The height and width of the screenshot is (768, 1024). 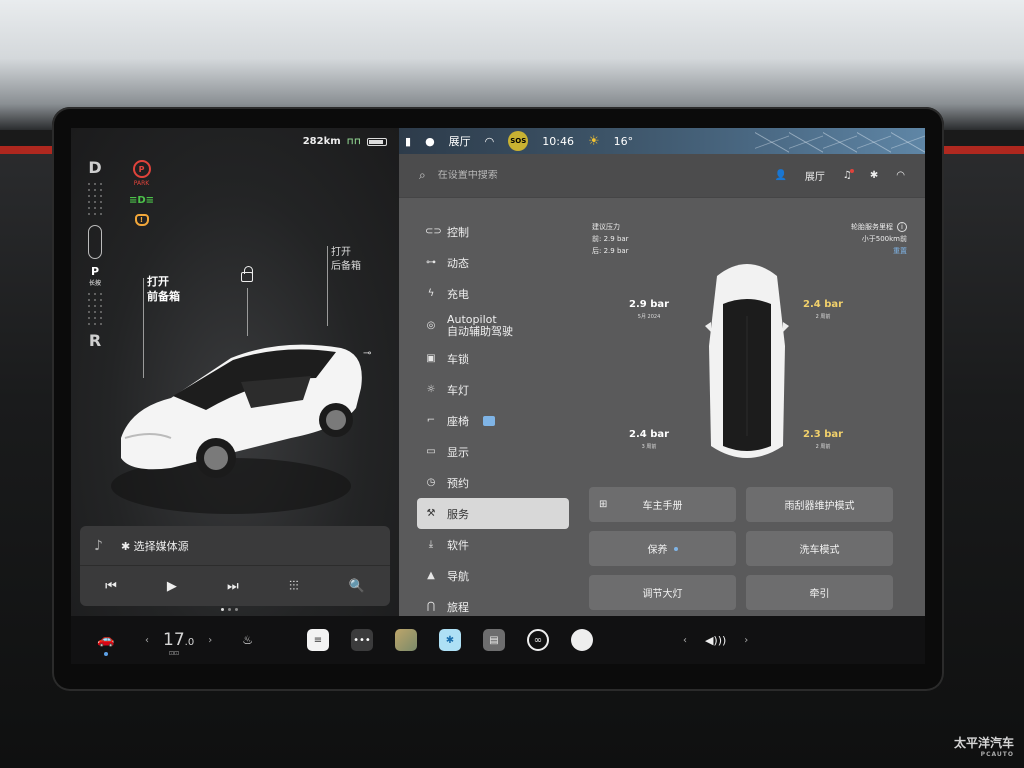 What do you see at coordinates (458, 359) in the screenshot?
I see `menu-item-label: 车锁` at bounding box center [458, 359].